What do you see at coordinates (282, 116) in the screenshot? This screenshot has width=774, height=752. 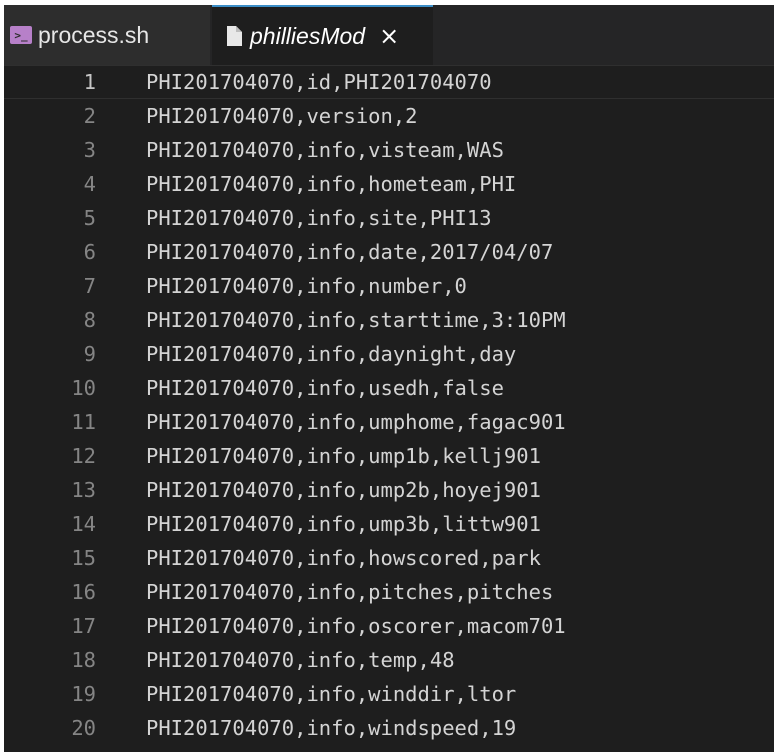 I see `line-text: PHI201704070,version,2` at bounding box center [282, 116].